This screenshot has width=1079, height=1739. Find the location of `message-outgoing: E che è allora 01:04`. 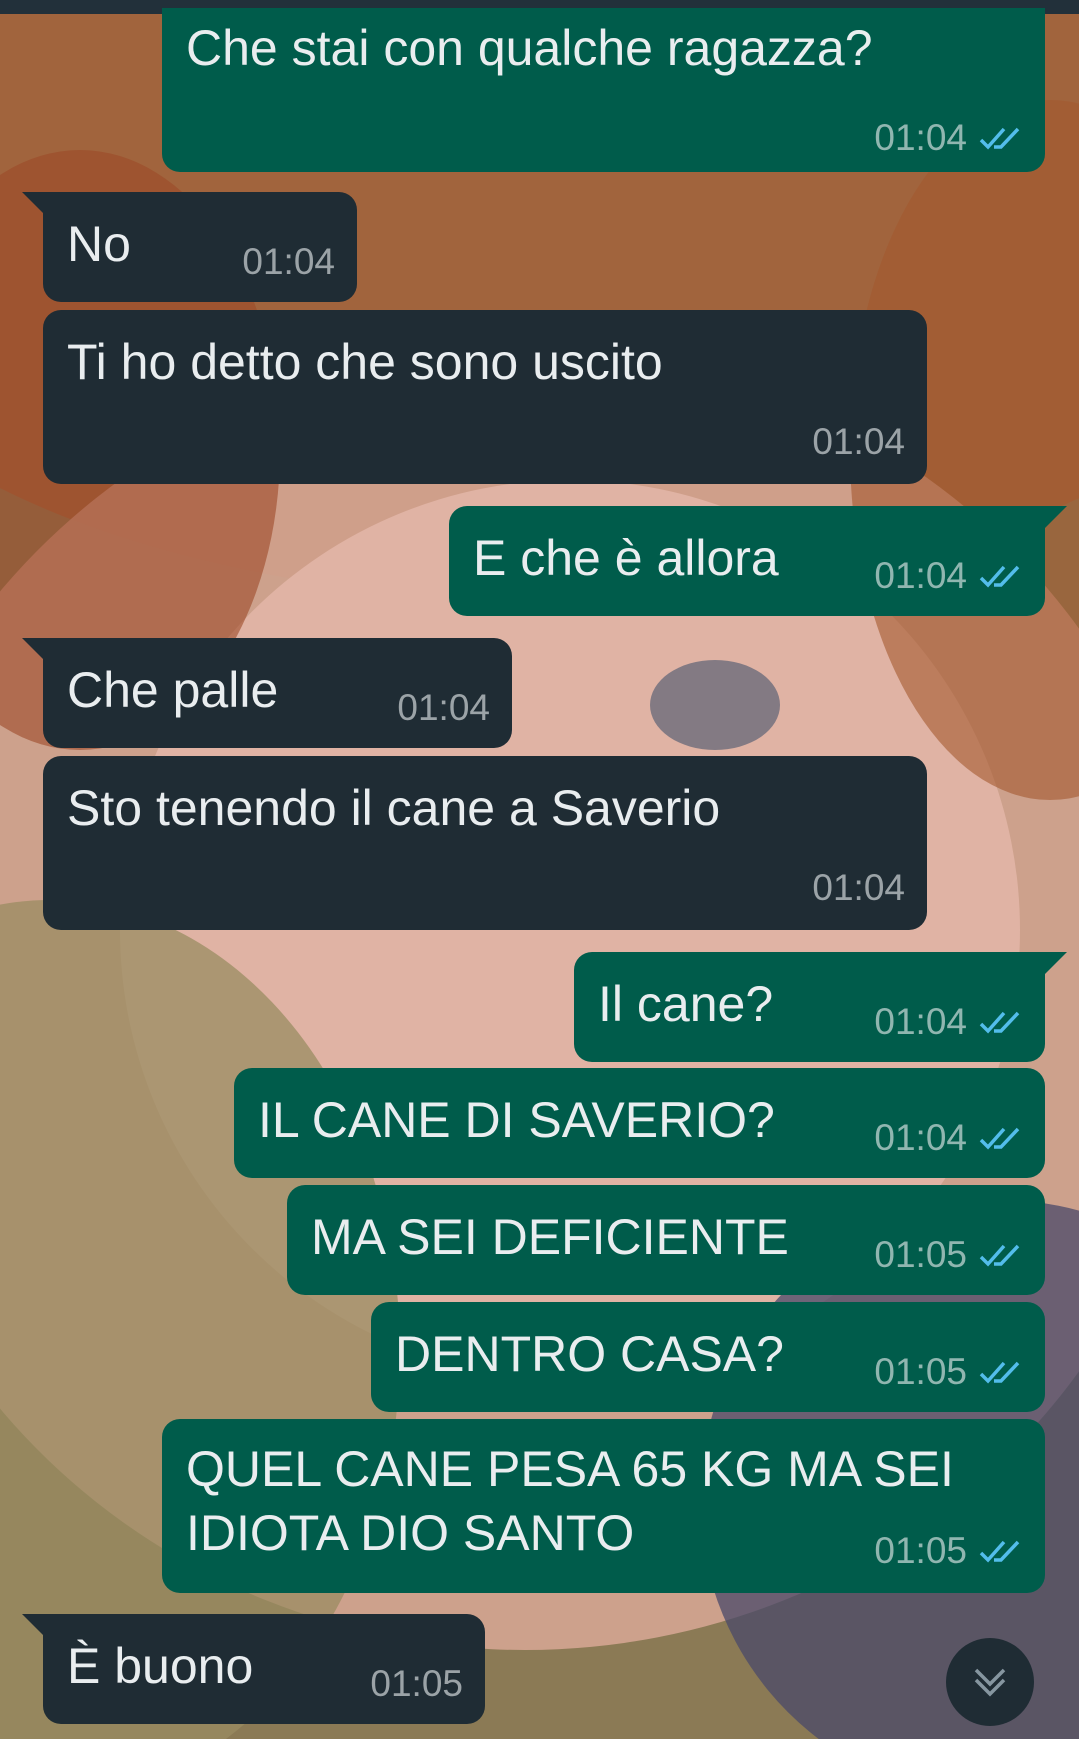

message-outgoing: E che è allora 01:04 is located at coordinates (747, 561).